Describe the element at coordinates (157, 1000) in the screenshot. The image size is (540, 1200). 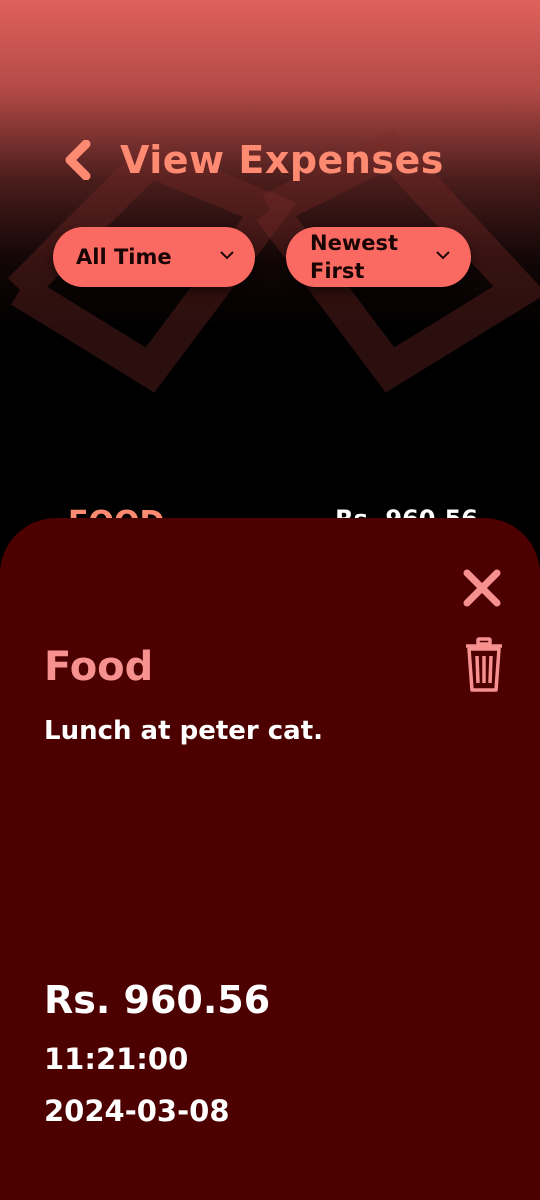
I see `expense-amount: Rs. 960.56` at that location.